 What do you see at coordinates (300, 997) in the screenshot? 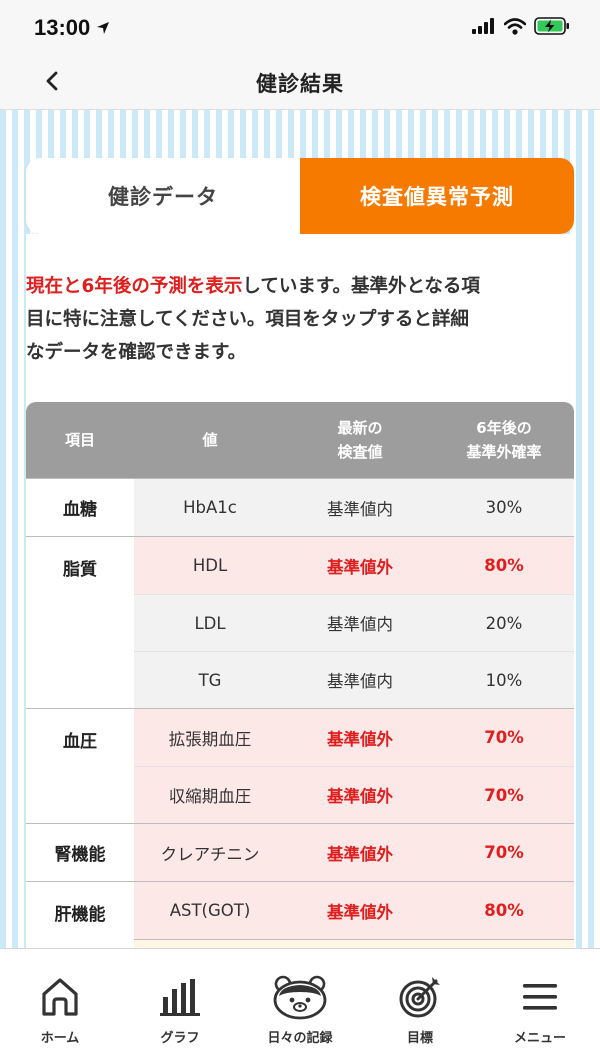
I see `bear-face-icon` at bounding box center [300, 997].